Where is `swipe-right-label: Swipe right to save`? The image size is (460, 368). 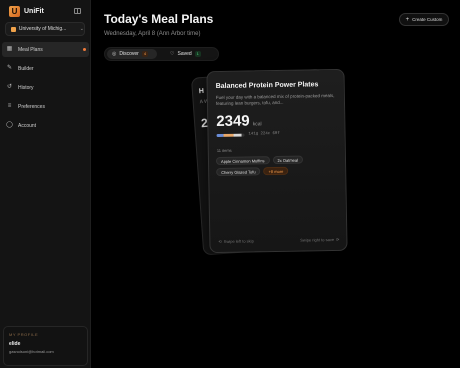 swipe-right-label: Swipe right to save is located at coordinates (317, 240).